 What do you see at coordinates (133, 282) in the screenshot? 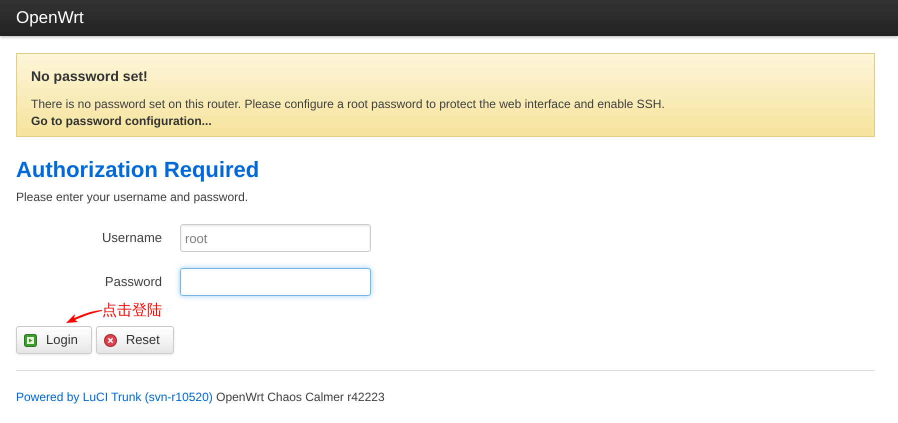
I see `field-label: Password` at bounding box center [133, 282].